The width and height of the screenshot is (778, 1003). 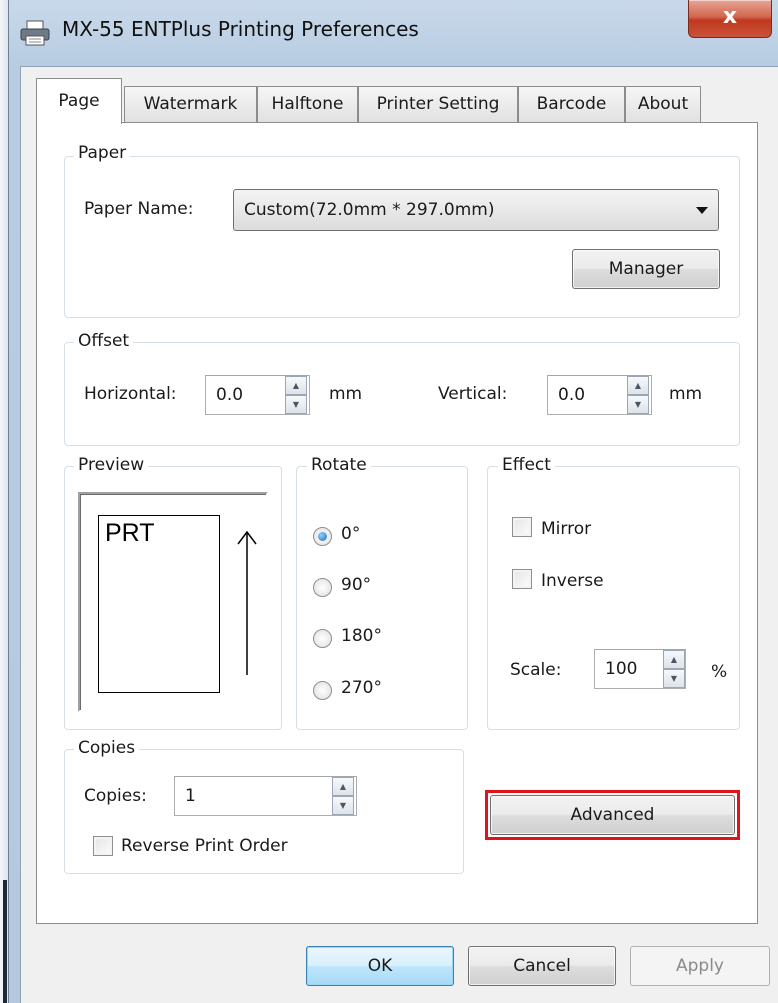 I want to click on tab-page: Page, so click(x=79, y=101).